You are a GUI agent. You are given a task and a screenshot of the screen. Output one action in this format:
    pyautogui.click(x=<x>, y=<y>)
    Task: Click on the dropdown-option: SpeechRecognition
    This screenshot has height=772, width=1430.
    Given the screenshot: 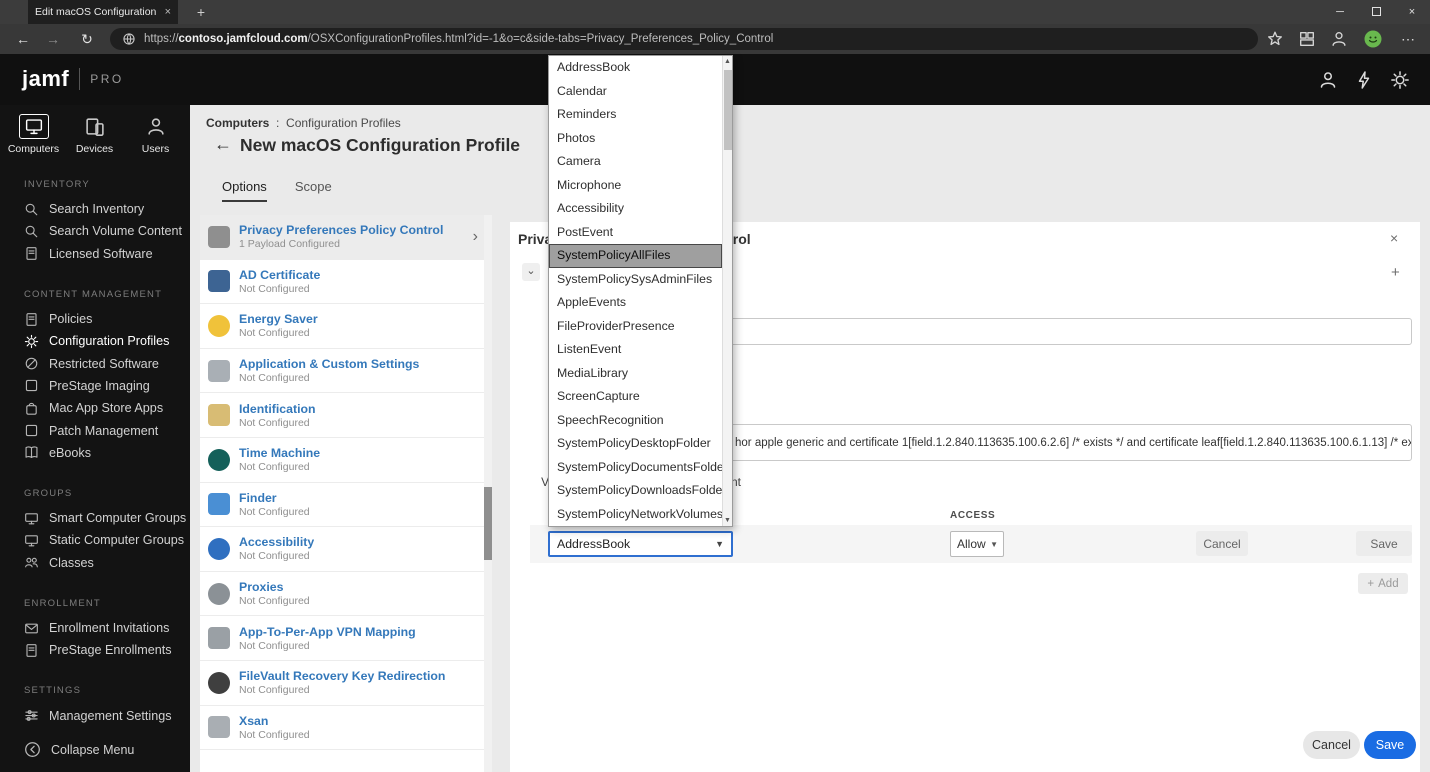 What is the action you would take?
    pyautogui.click(x=635, y=421)
    